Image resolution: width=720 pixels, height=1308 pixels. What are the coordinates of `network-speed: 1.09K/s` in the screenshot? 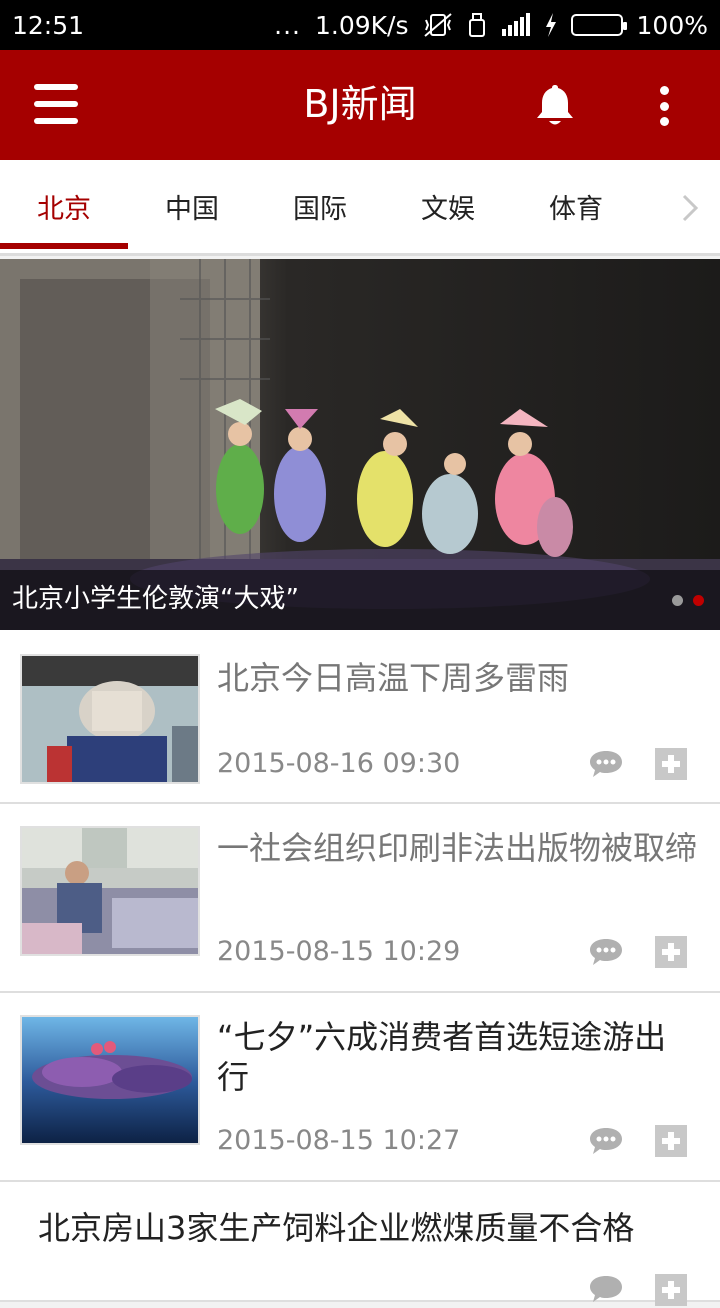 It's located at (362, 25).